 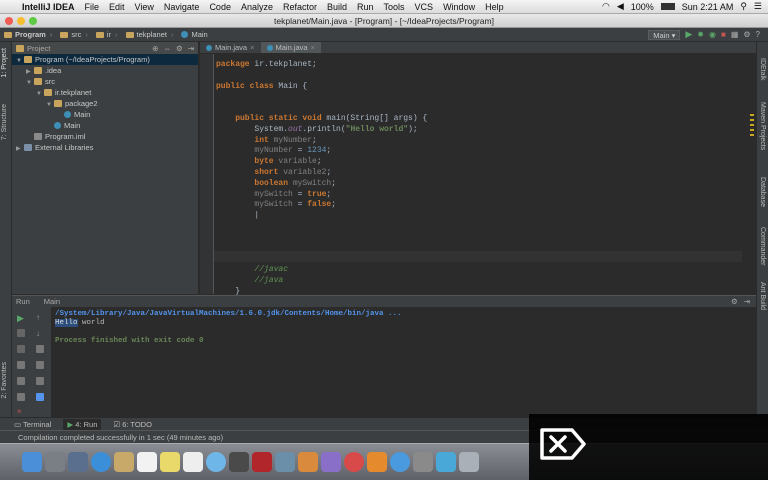 I want to click on scroll-down-icon: ↓, so click(x=40, y=333).